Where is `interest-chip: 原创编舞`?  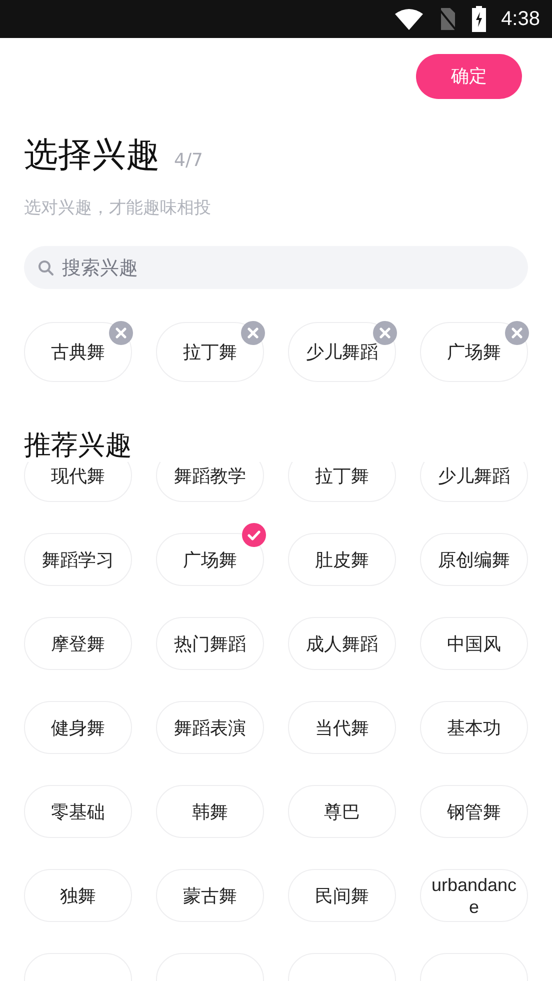
interest-chip: 原创编舞 is located at coordinates (474, 559).